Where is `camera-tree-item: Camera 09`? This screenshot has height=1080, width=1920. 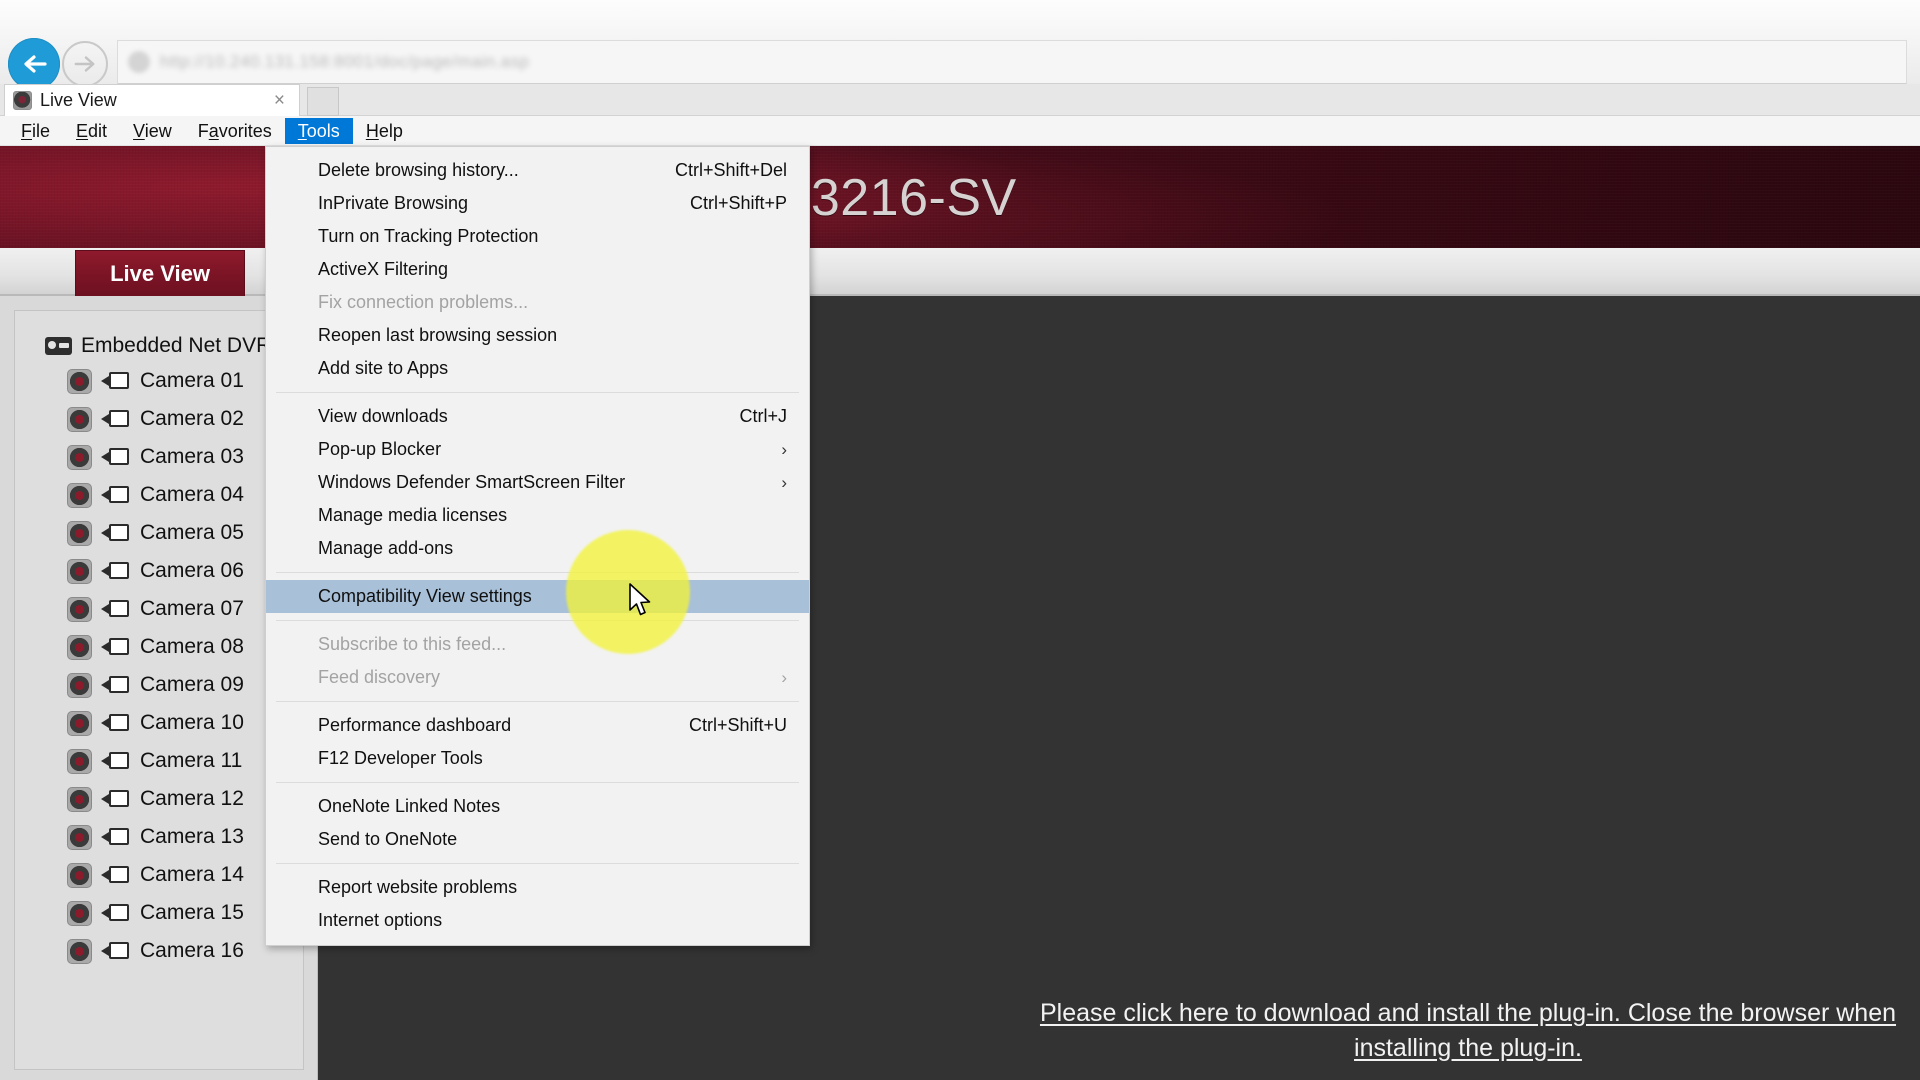 camera-tree-item: Camera 09 is located at coordinates (159, 685).